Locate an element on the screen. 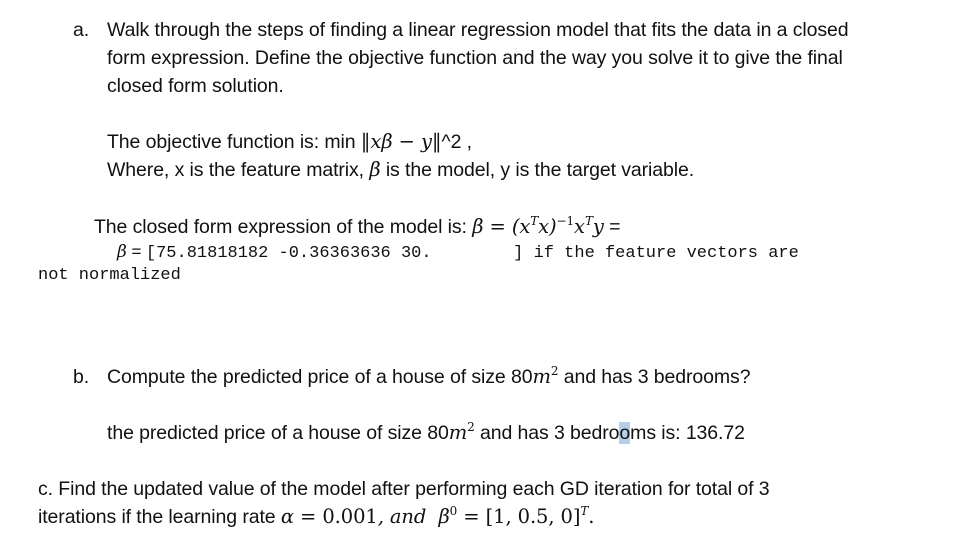 The height and width of the screenshot is (539, 969). where-suffix: is the model, y is the target variable. is located at coordinates (537, 170).